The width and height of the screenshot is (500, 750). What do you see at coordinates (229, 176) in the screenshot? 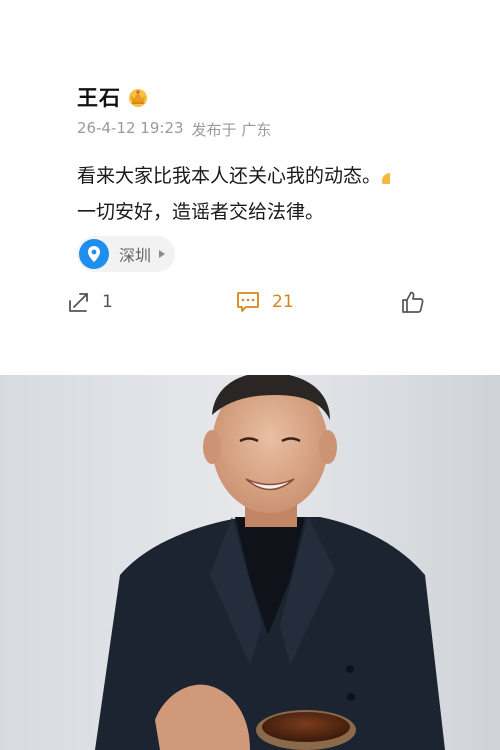
I see `post-text-line-1: 看来大家比我本人还关心我的动态。` at bounding box center [229, 176].